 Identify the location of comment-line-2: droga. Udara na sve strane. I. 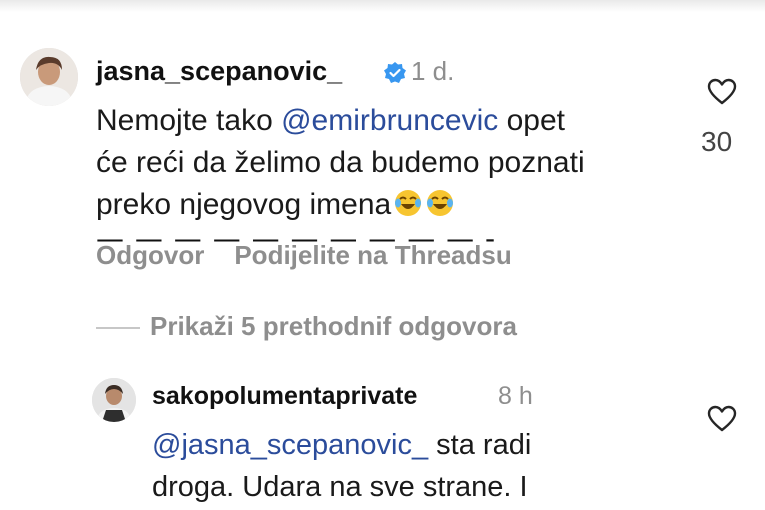
(340, 487).